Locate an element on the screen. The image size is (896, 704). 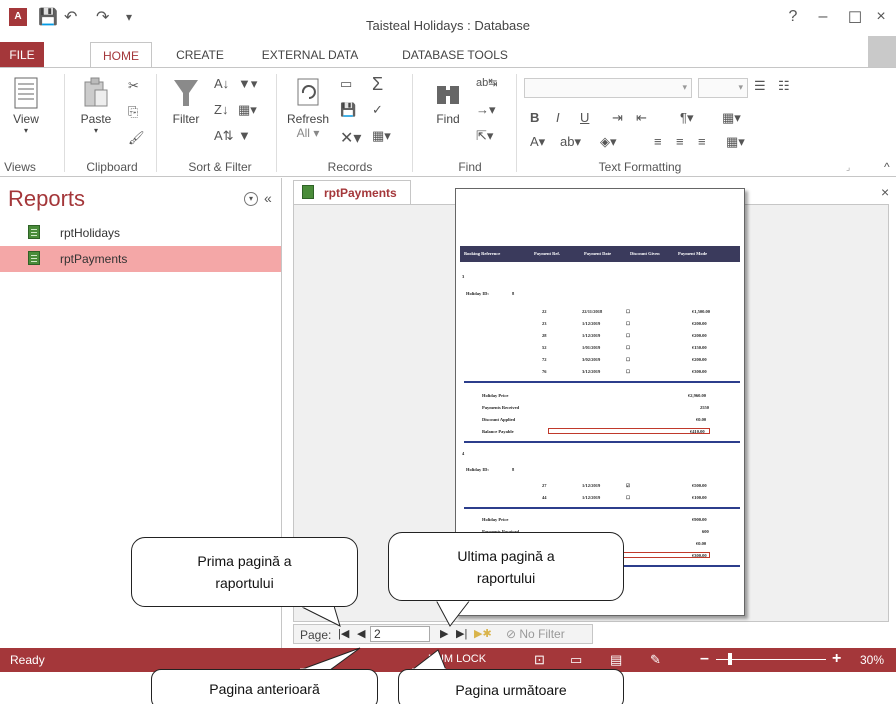
callout-previous-page: Pagina anterioară is located at coordinates (264, 686).